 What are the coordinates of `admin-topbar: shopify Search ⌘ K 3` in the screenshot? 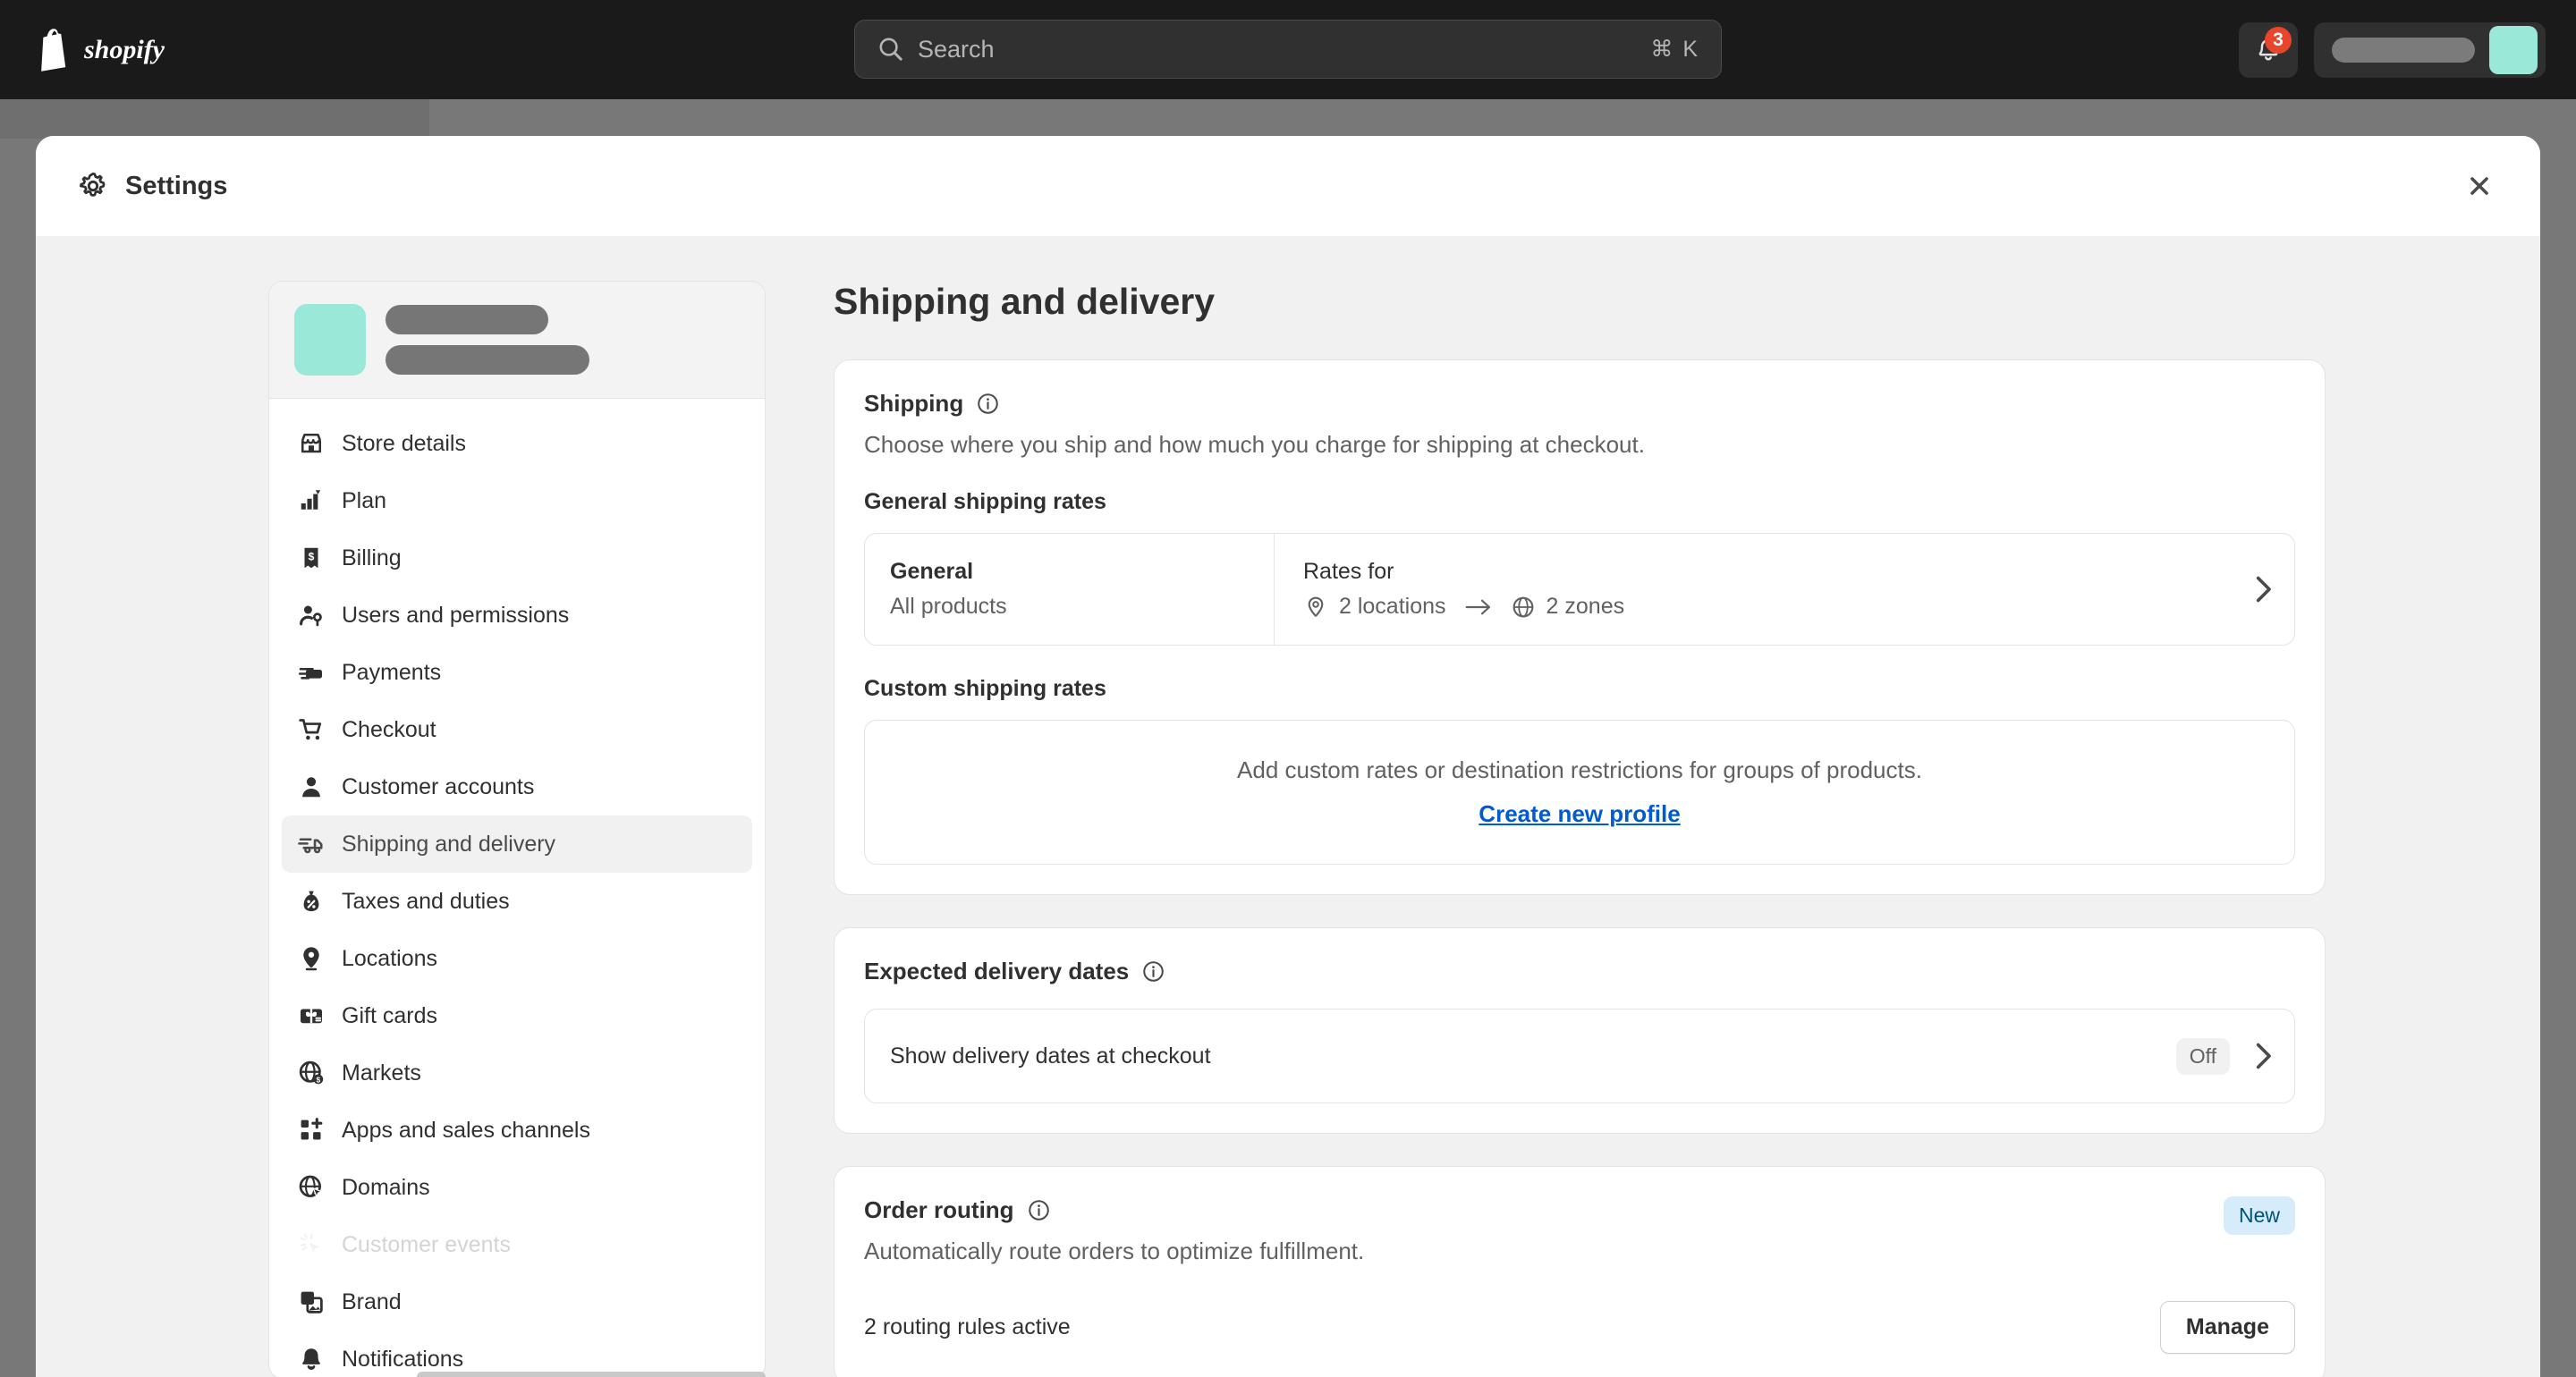 It's located at (1288, 49).